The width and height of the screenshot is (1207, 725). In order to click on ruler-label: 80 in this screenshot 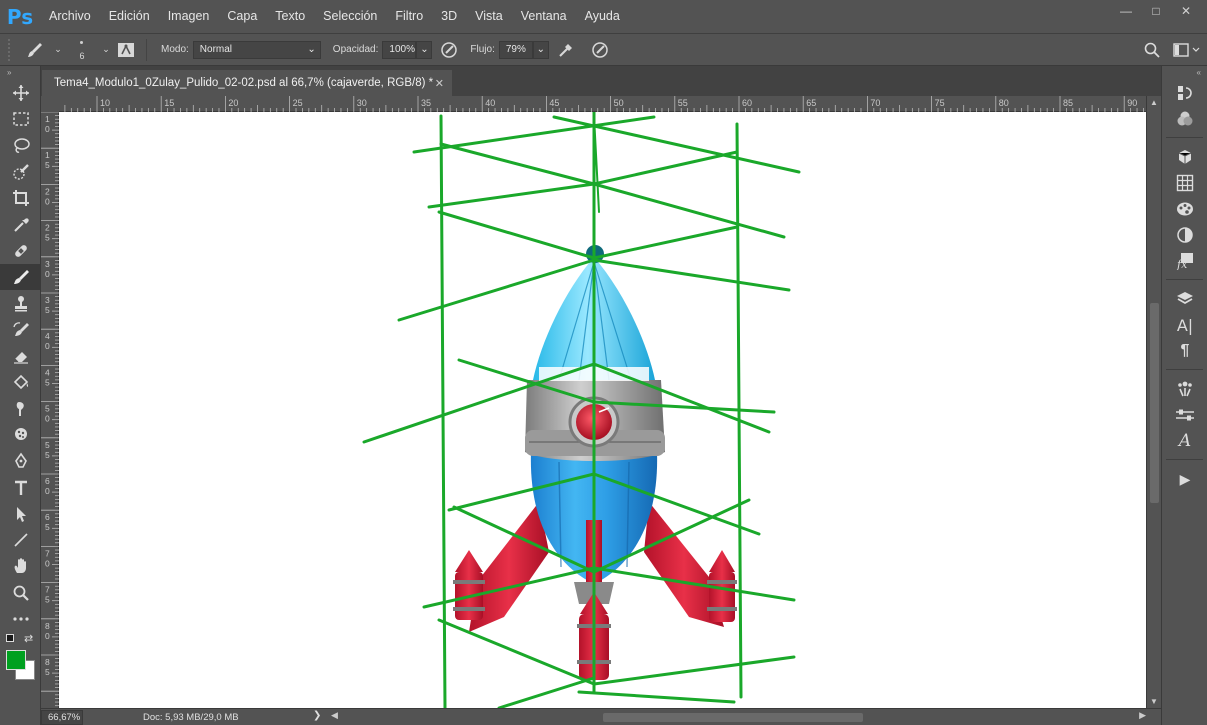, I will do `click(1004, 103)`.